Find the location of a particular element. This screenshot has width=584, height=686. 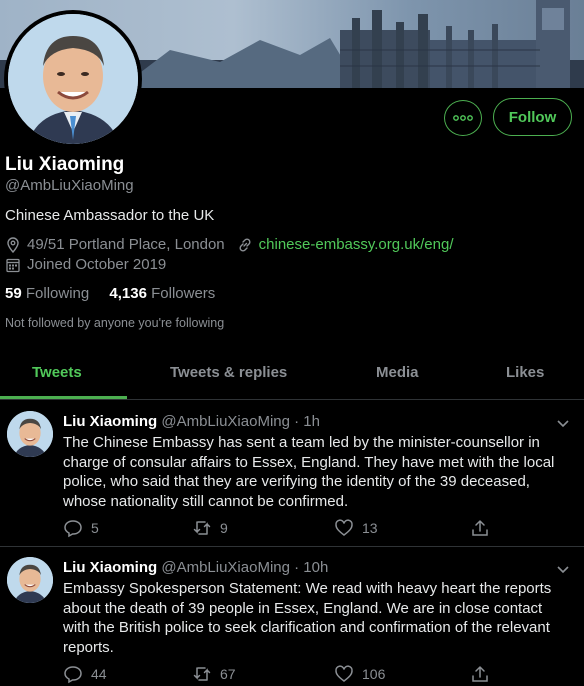

retweet-button: 9 is located at coordinates (210, 528).